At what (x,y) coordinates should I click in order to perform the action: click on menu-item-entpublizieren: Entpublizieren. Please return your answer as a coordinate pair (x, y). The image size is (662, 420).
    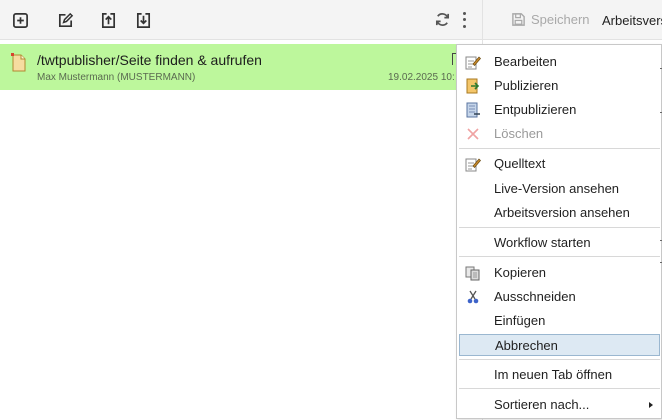
    Looking at the image, I should click on (559, 109).